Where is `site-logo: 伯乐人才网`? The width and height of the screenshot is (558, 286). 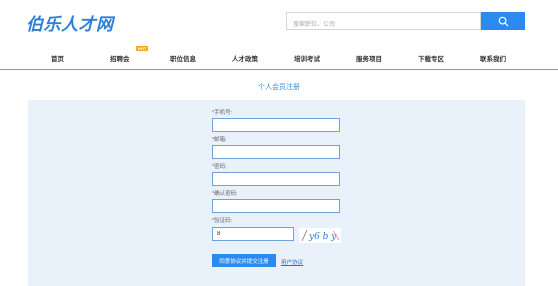
site-logo: 伯乐人才网 is located at coordinates (70, 22).